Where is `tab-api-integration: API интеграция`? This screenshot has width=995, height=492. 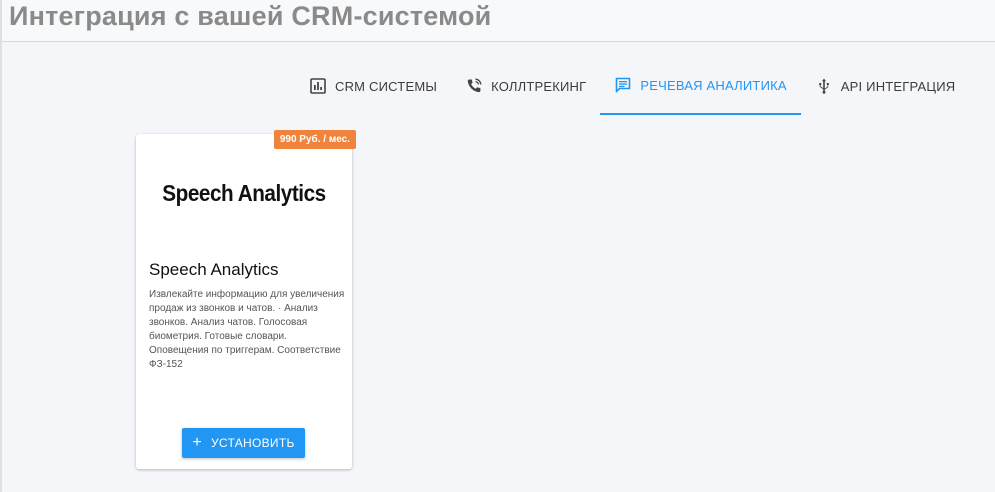 tab-api-integration: API интеграция is located at coordinates (885, 86).